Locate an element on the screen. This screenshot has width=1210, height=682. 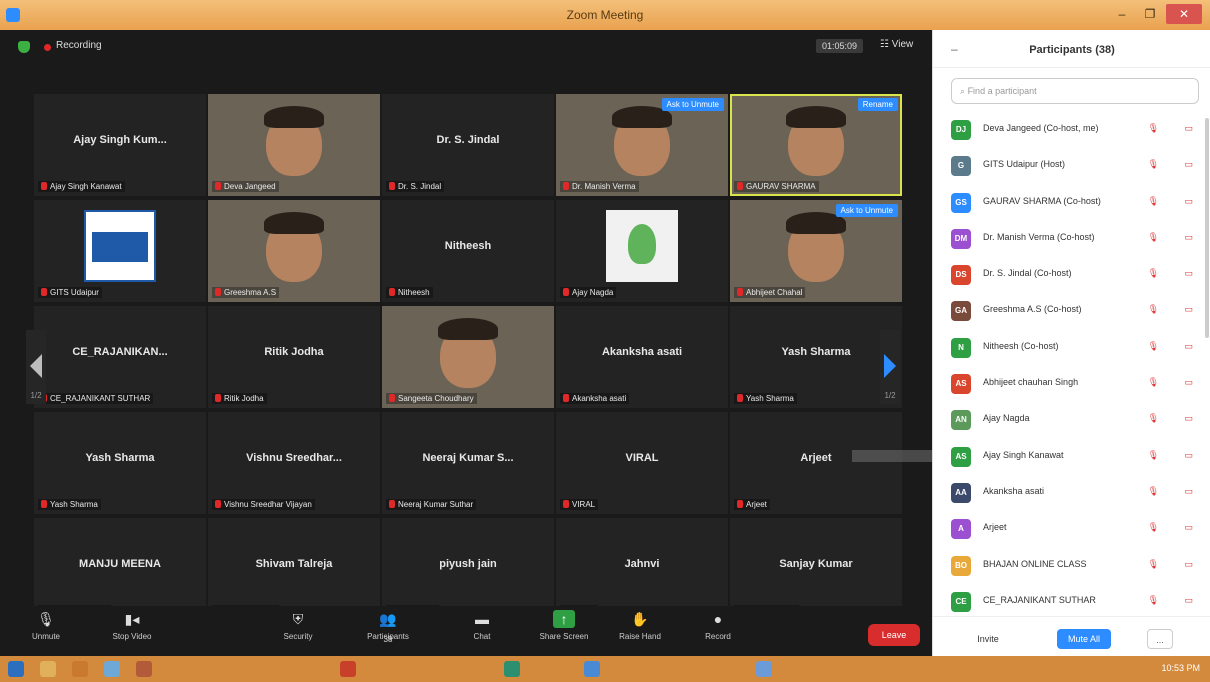
chat-button: ▬ Chat is located at coordinates (482, 625).